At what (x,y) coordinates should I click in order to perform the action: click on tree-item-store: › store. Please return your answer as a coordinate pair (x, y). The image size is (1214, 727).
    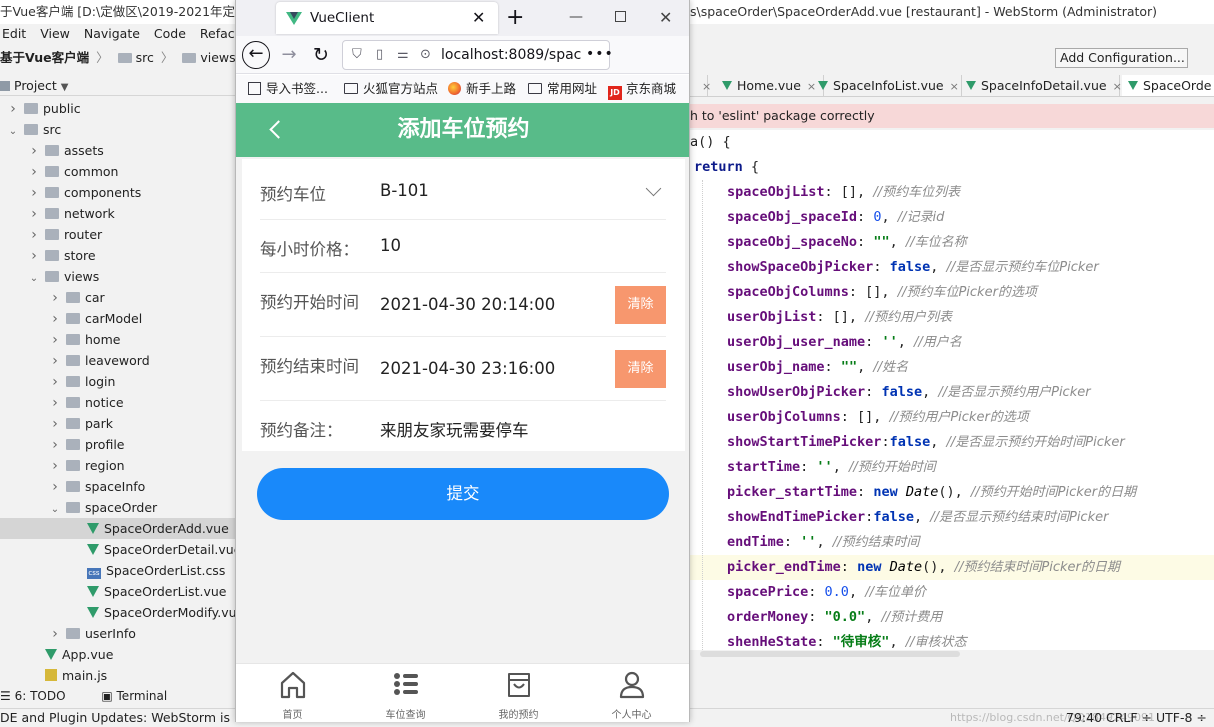
    Looking at the image, I should click on (120, 255).